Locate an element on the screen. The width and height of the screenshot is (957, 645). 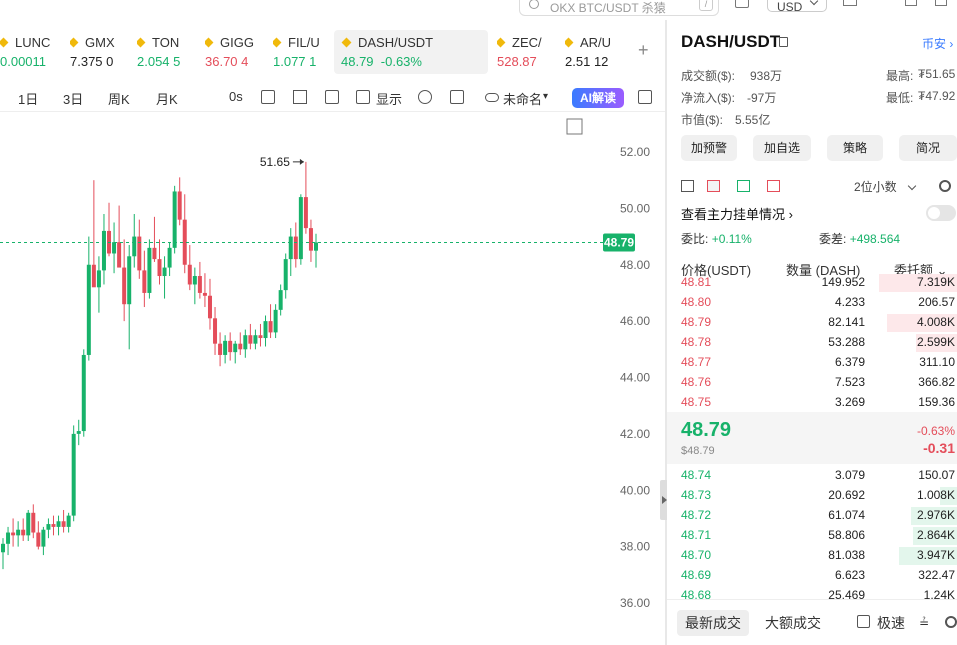
ticker-lunc: LUNC 0.00011 is located at coordinates (27, 52).